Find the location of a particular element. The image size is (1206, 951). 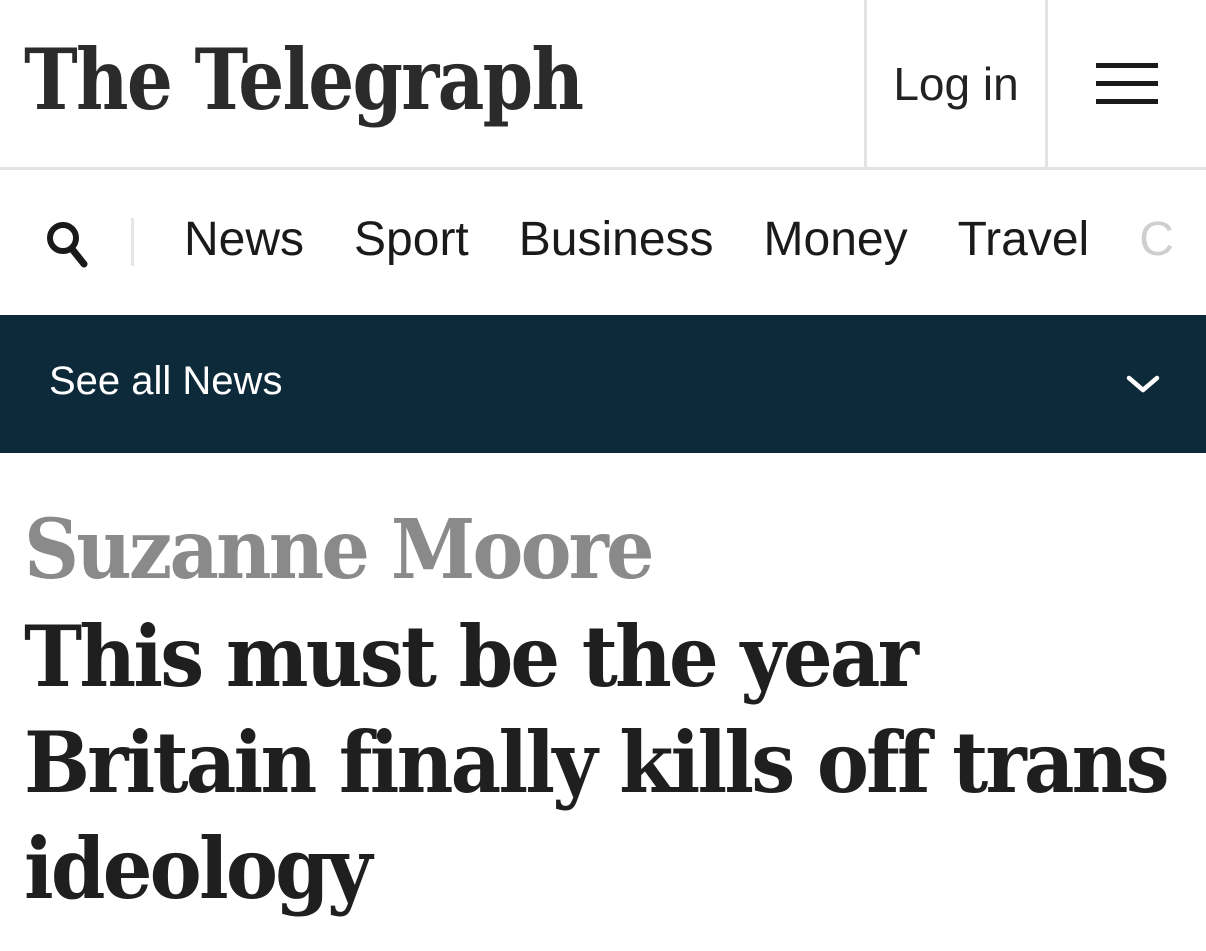

nav-divider is located at coordinates (132, 242).